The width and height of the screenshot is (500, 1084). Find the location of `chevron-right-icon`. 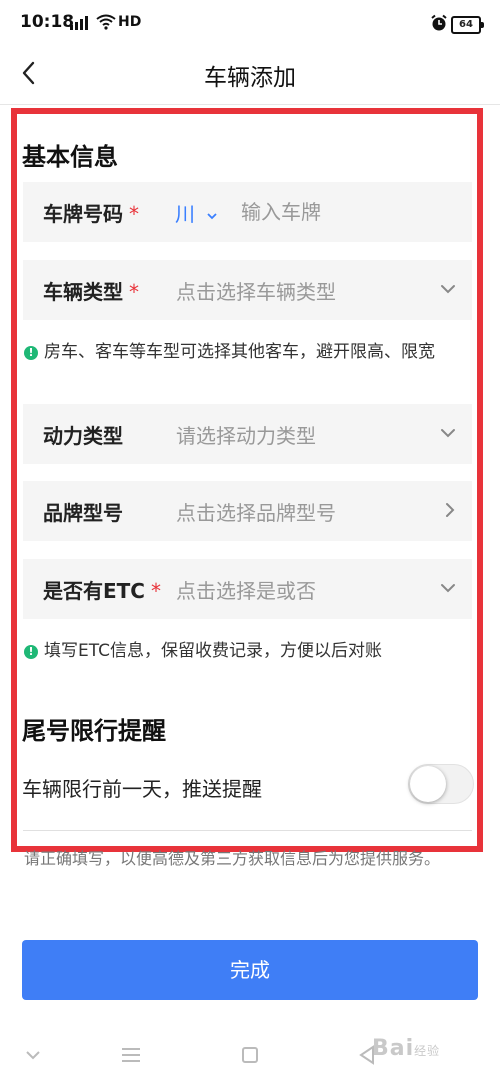

chevron-right-icon is located at coordinates (450, 510).